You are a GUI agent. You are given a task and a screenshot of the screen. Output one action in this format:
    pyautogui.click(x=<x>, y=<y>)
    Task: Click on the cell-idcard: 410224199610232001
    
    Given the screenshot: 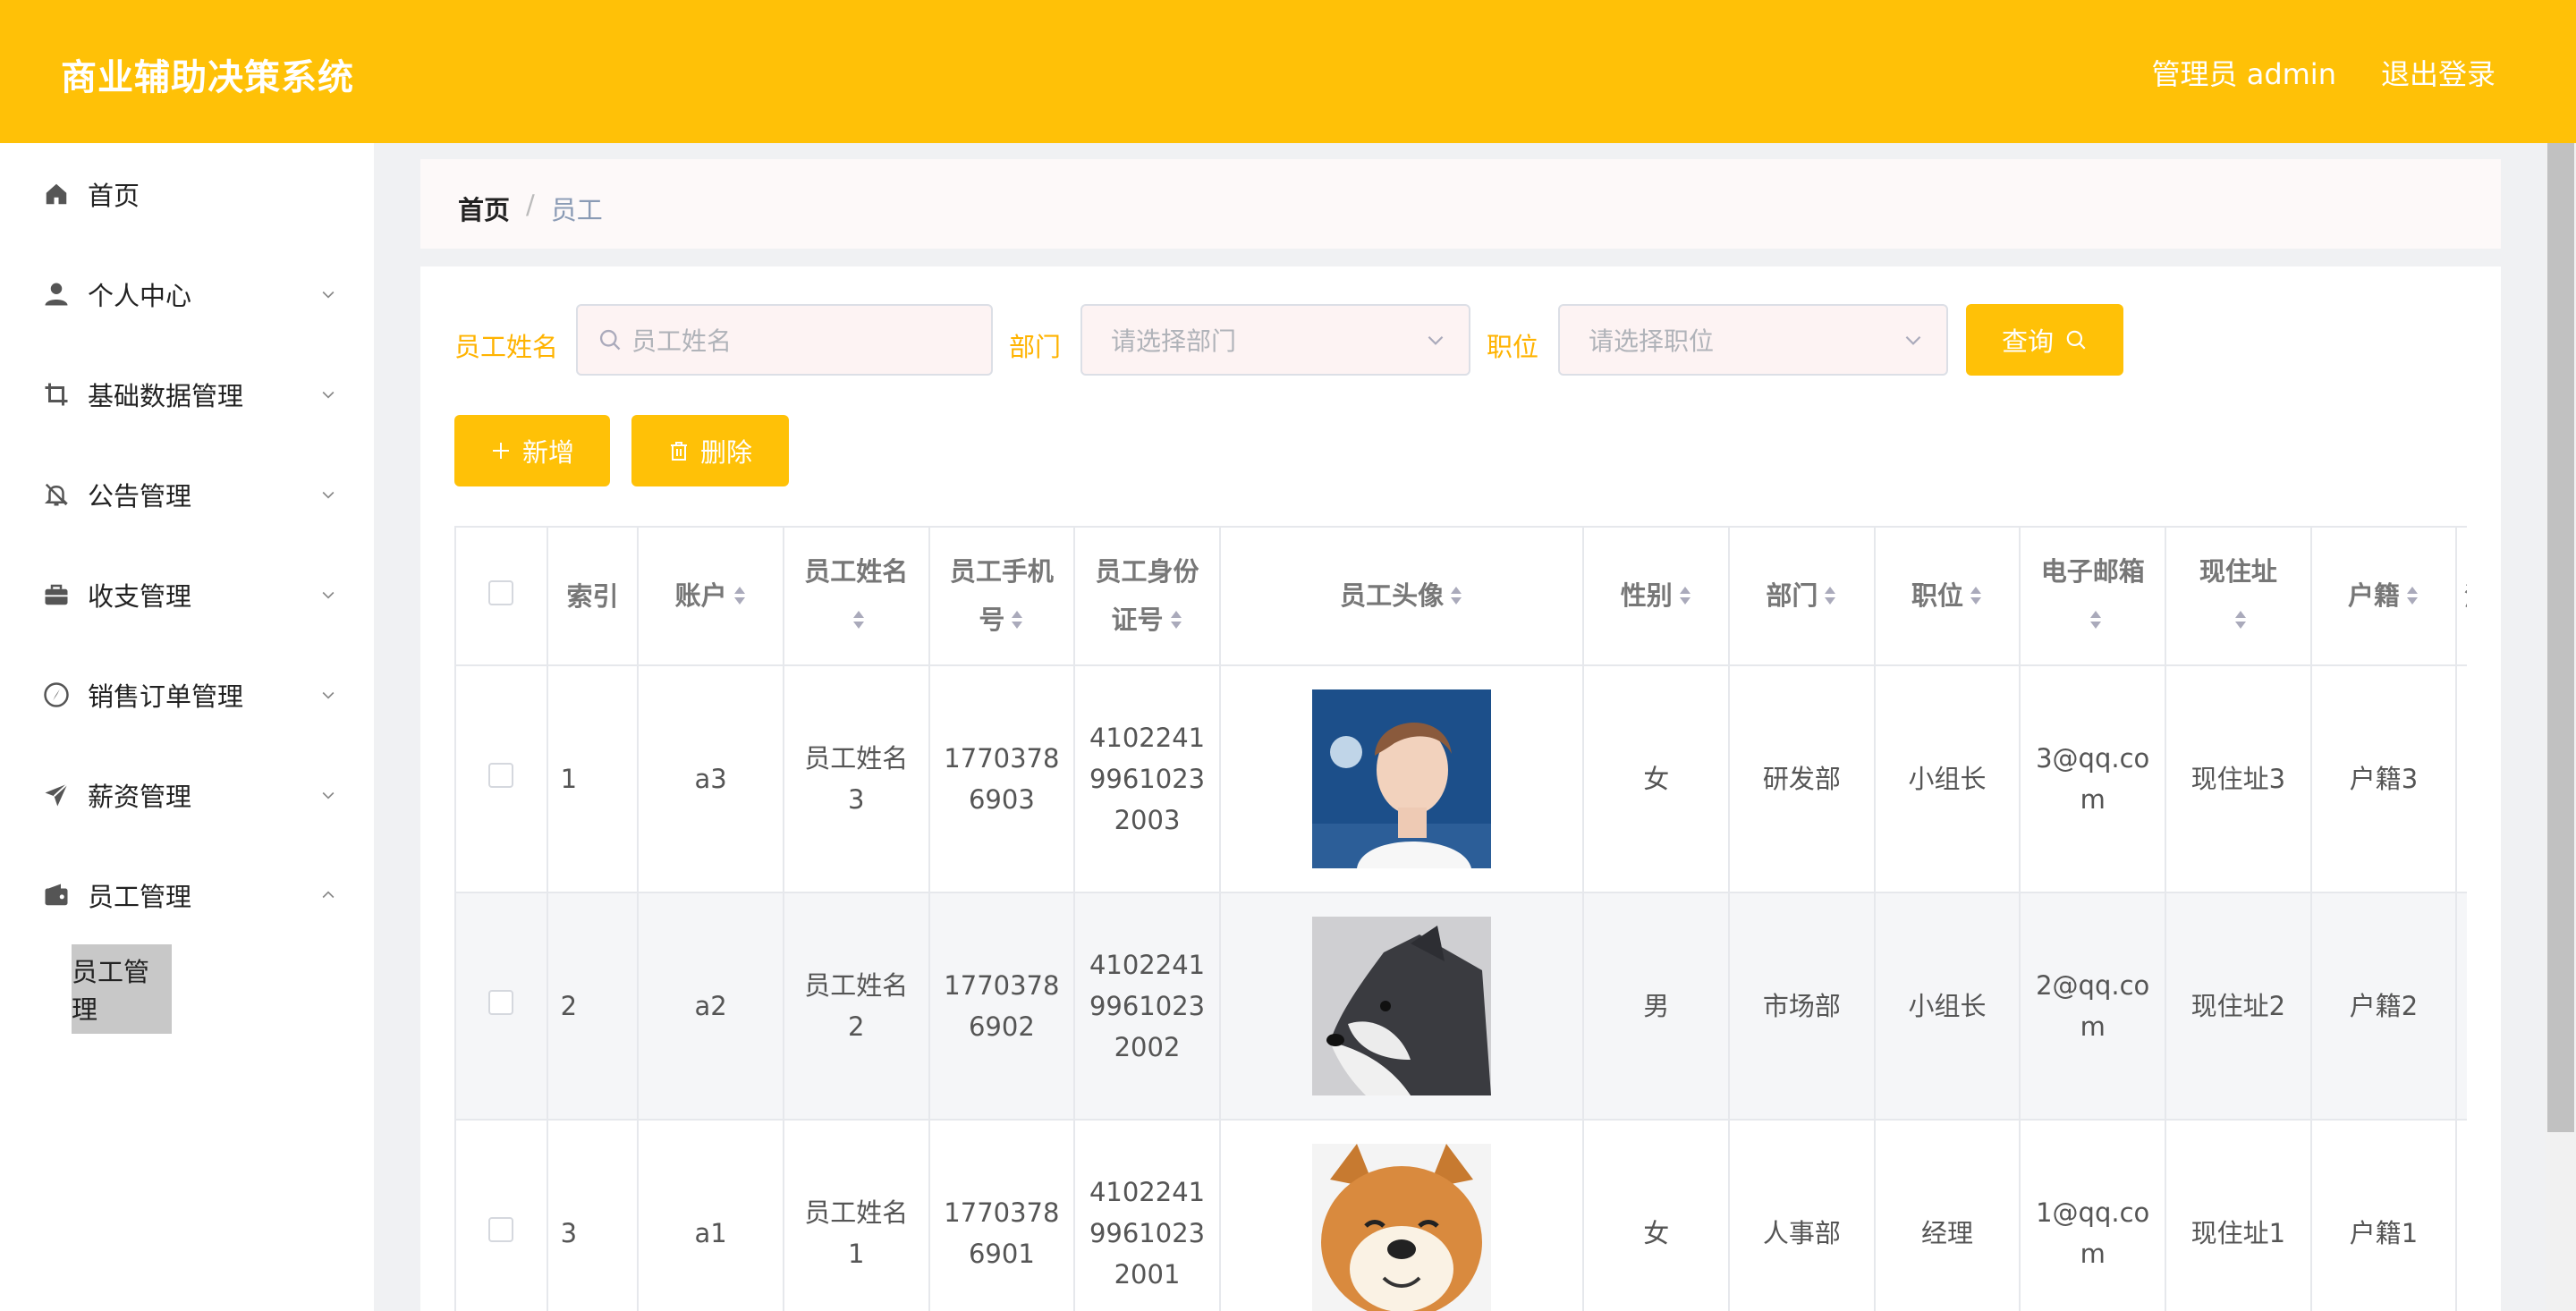 What is the action you would take?
    pyautogui.click(x=1147, y=1215)
    